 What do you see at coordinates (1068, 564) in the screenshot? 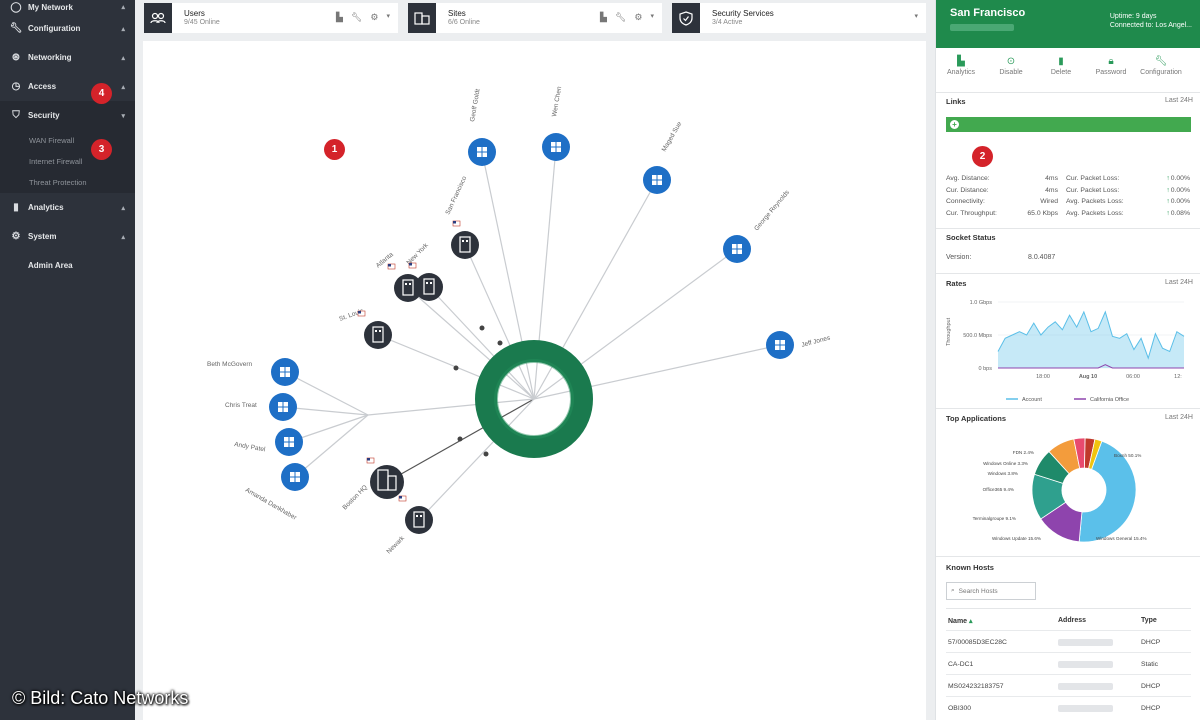
I see `known-hosts-section: Known Hosts` at bounding box center [1068, 564].